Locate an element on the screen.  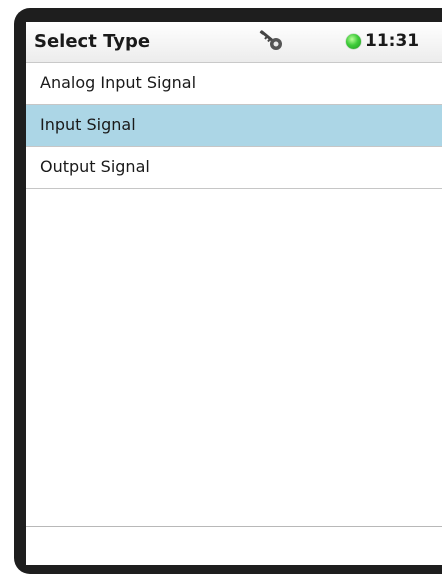
list-item-input-signal: Input Signal is located at coordinates (234, 126).